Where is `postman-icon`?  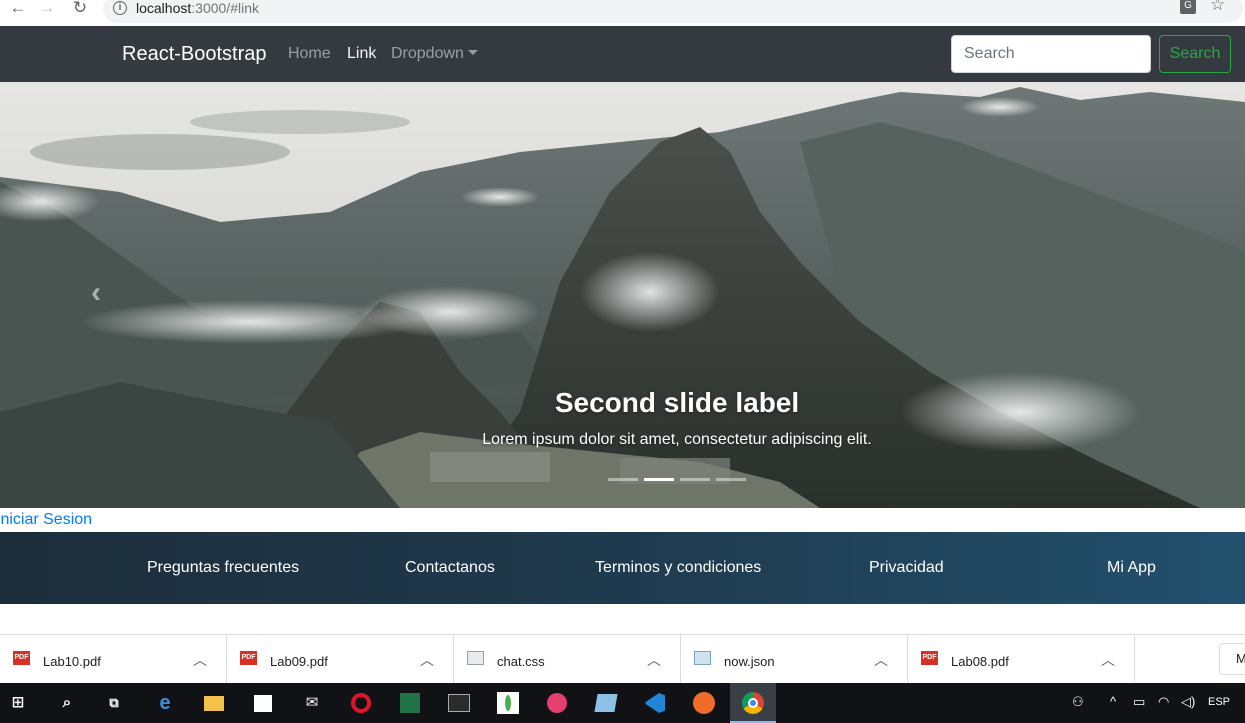 postman-icon is located at coordinates (704, 703).